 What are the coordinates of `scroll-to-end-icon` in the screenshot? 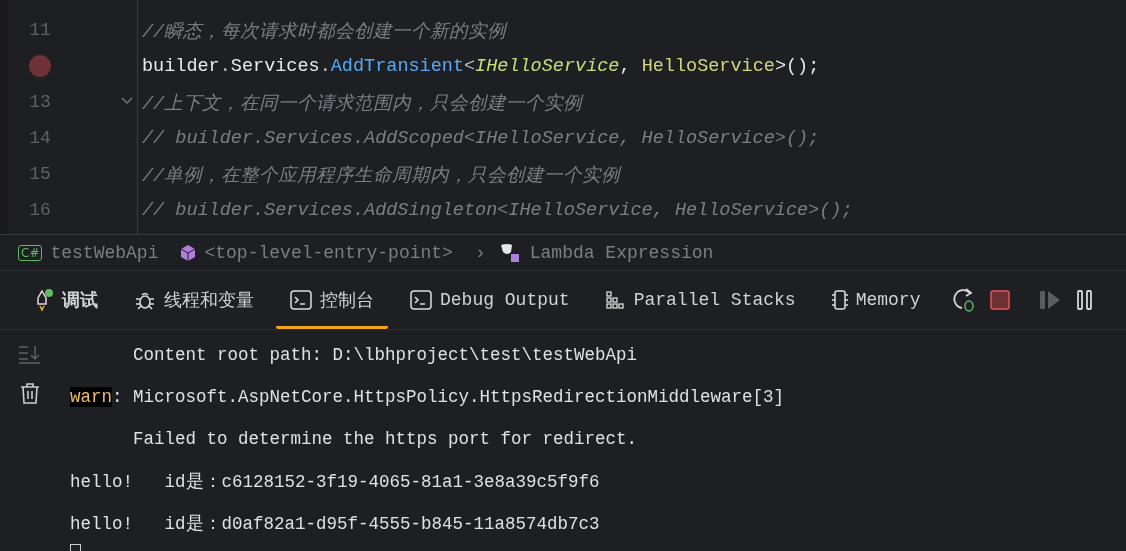 It's located at (30, 354).